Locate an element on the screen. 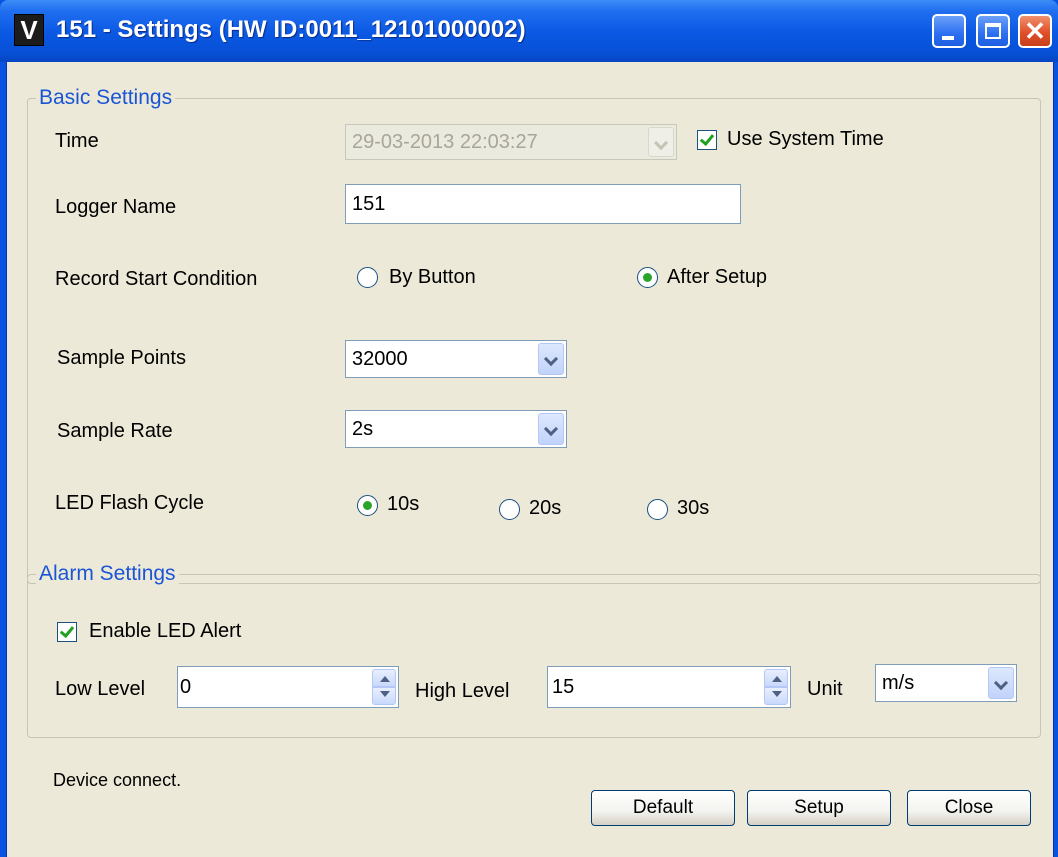  window-title: 151 - Settings (HW ID:0011_12101000002) is located at coordinates (291, 29).